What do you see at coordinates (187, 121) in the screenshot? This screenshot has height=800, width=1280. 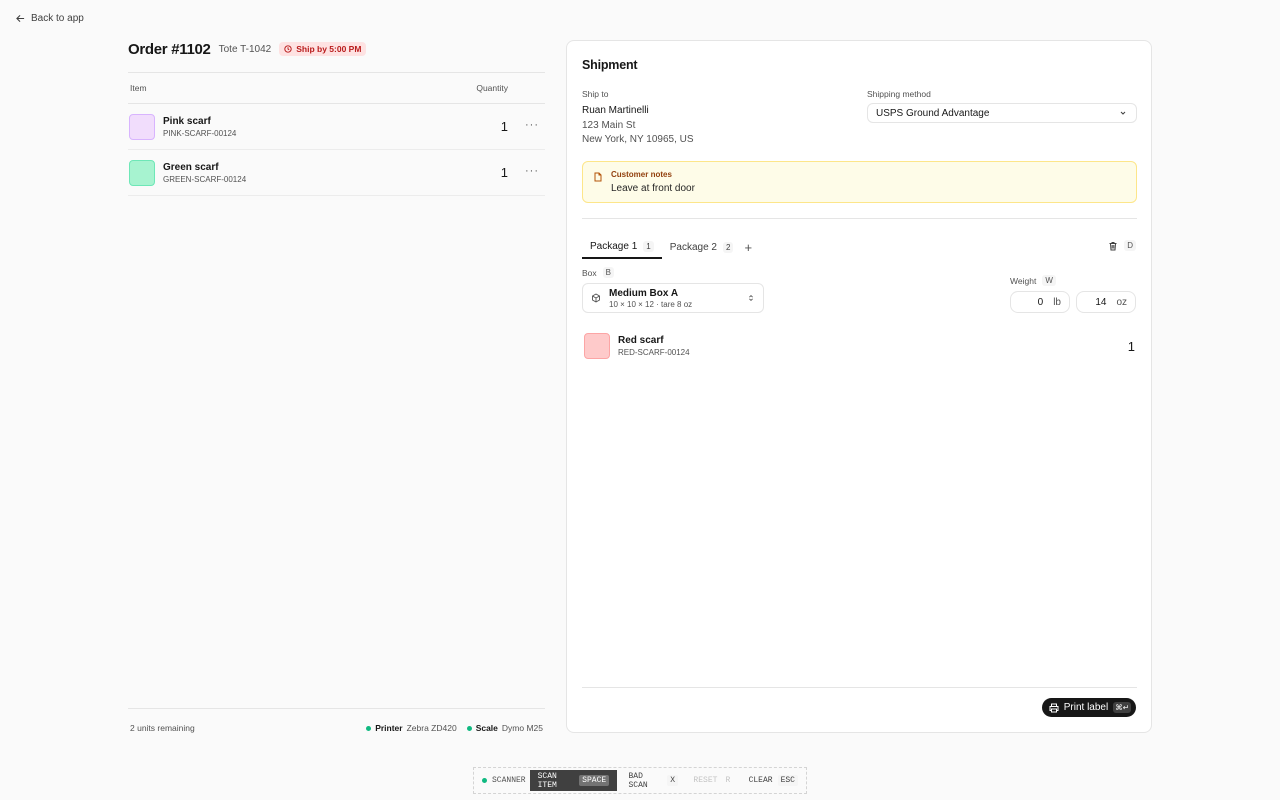 I see `item-name: Pink scarf` at bounding box center [187, 121].